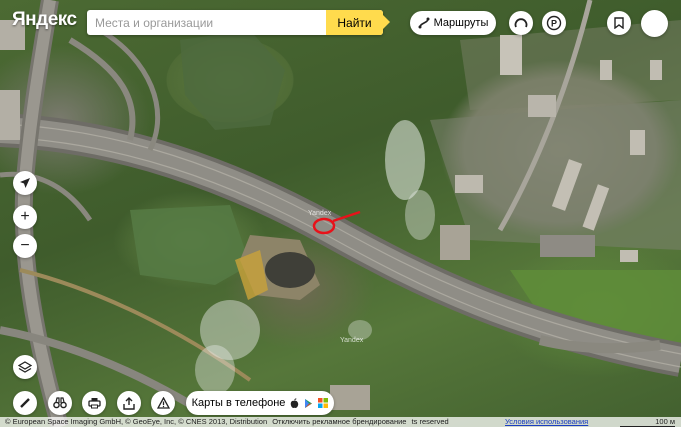 The image size is (681, 427). Describe the element at coordinates (424, 23) in the screenshot. I see `routes-icon` at that location.